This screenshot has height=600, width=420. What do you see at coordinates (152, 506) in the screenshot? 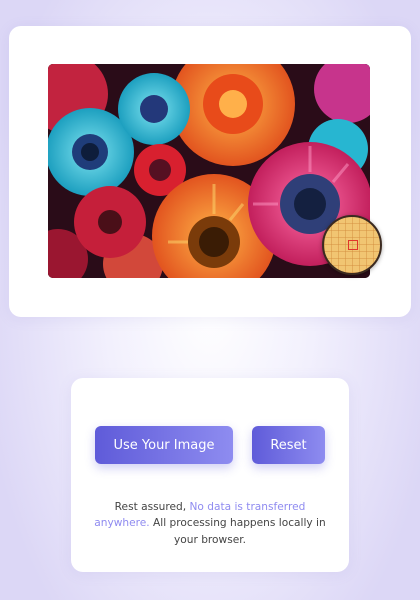
I see `privacy-note-prefix: Rest assured,` at bounding box center [152, 506].